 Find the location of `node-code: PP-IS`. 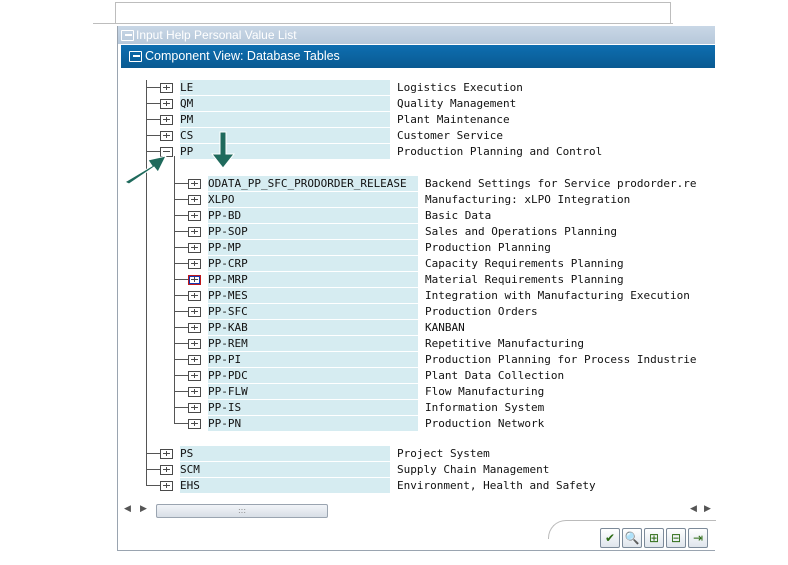

node-code: PP-IS is located at coordinates (225, 407).